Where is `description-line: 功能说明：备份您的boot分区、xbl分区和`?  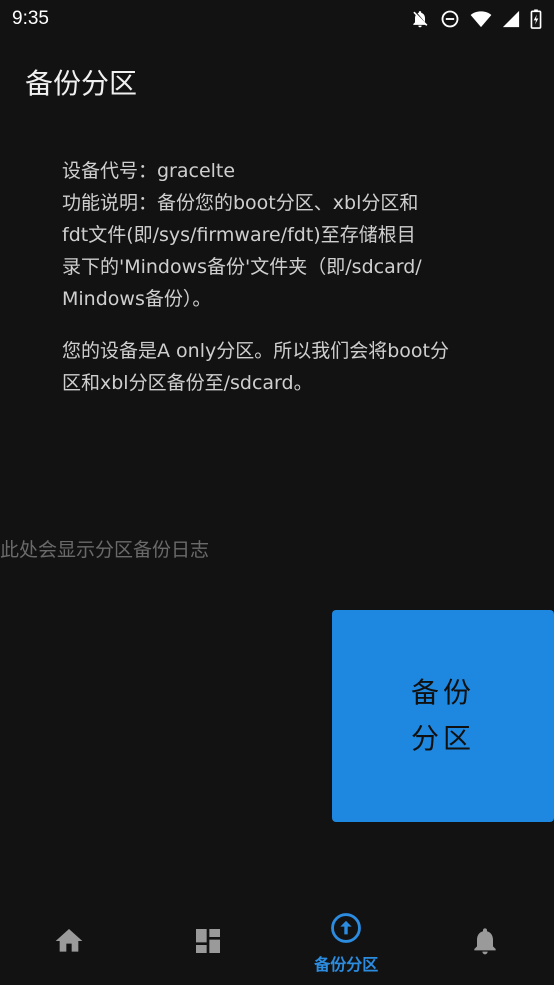 description-line: 功能说明：备份您的boot分区、xbl分区和 is located at coordinates (240, 203).